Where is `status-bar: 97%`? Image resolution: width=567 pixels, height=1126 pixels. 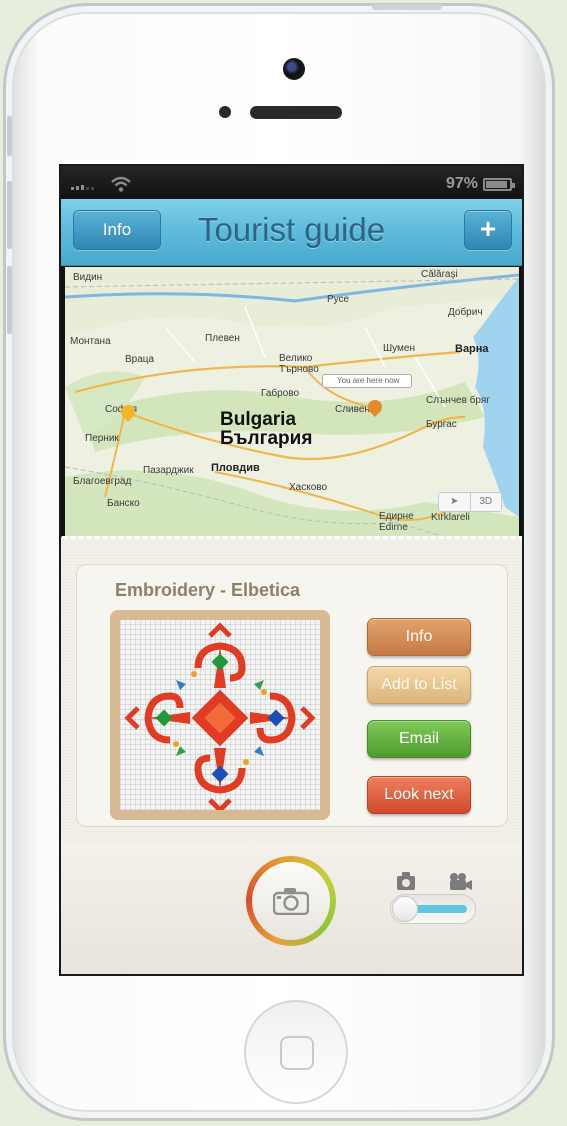 status-bar: 97% is located at coordinates (291, 182).